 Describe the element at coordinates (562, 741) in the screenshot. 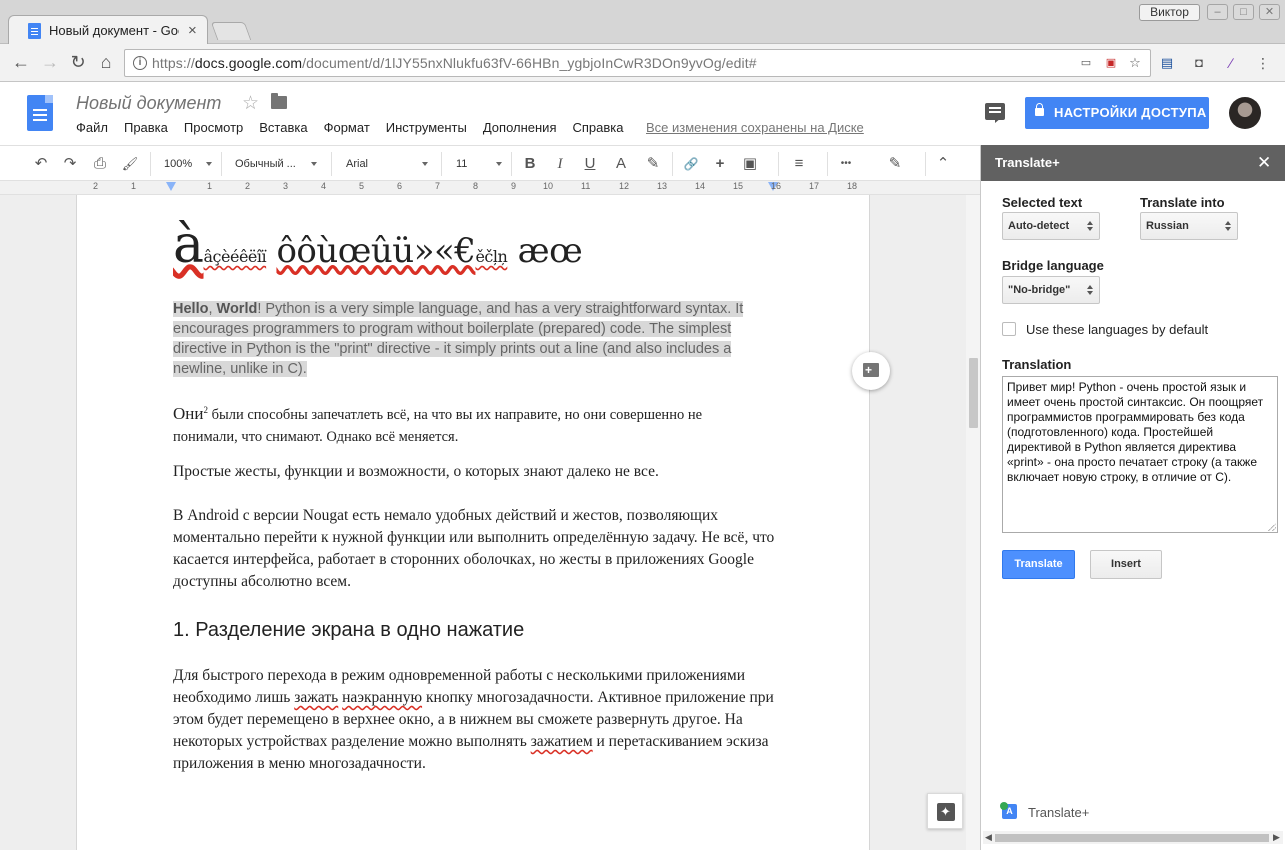

I see `misspelled-word: зажатием` at that location.